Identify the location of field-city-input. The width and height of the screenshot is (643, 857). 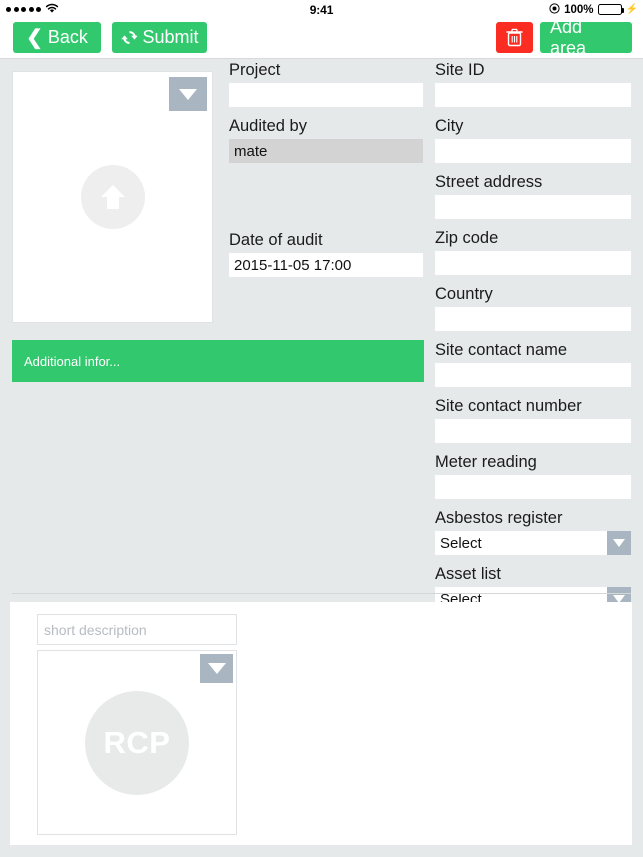
(533, 151).